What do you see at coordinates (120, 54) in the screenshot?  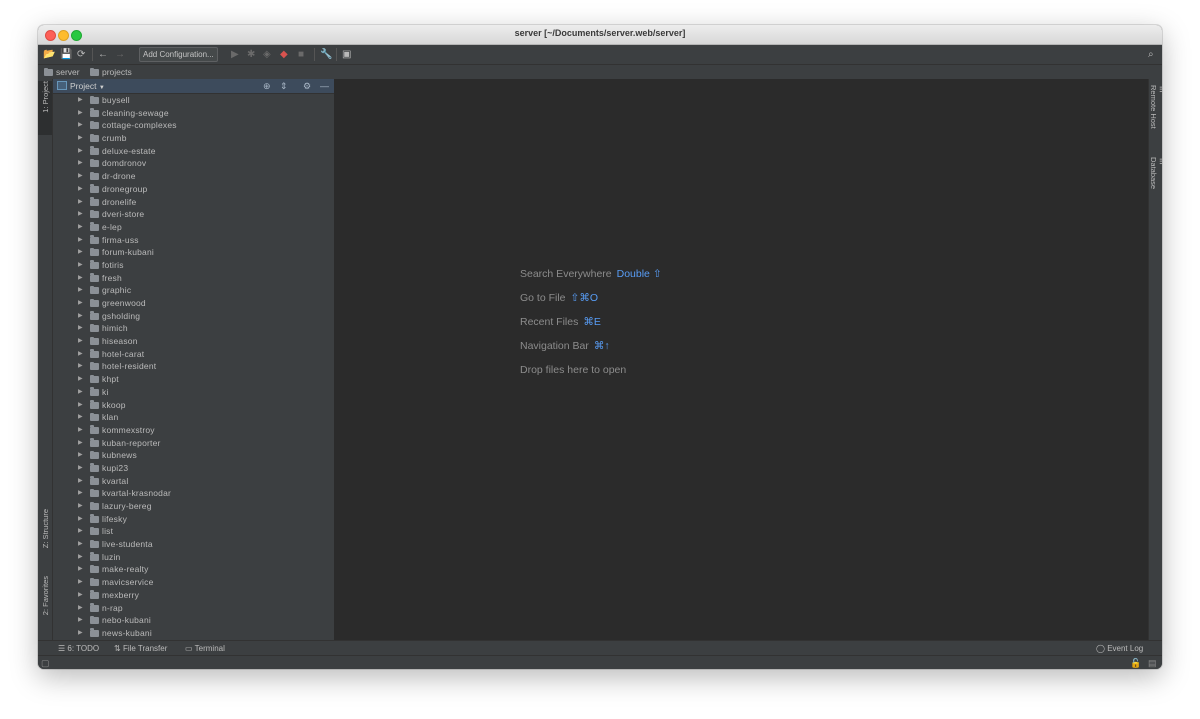 I see `forward-arrow-icon: →` at bounding box center [120, 54].